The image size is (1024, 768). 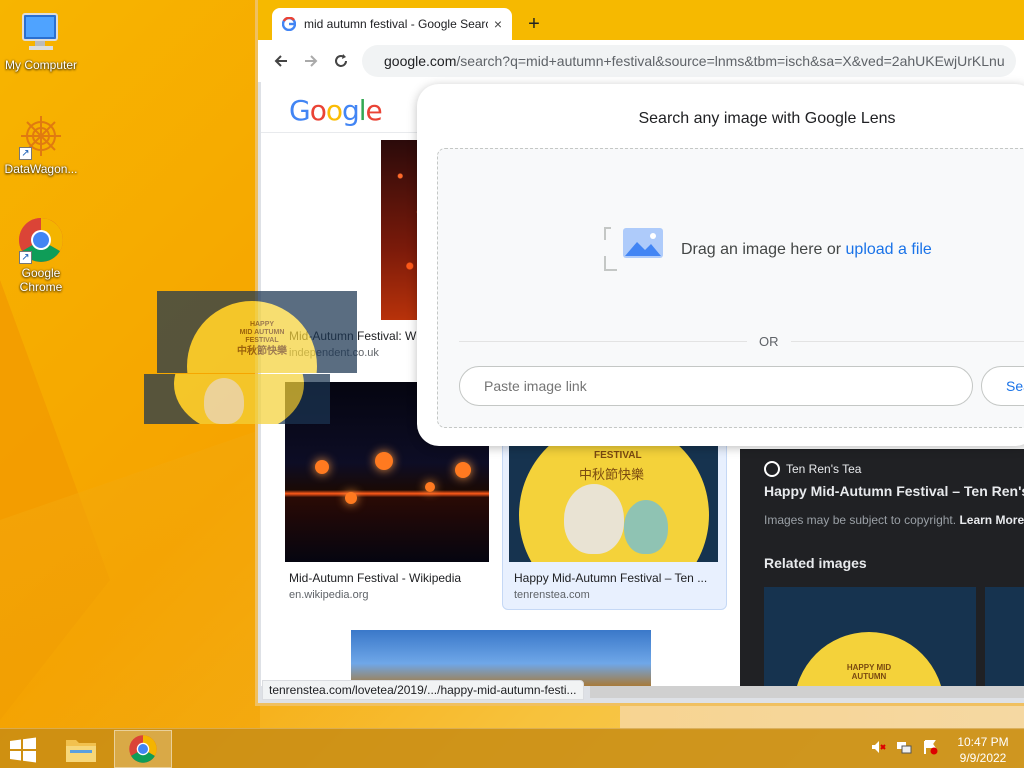 I want to click on back-arrow-icon, so click(x=280, y=61).